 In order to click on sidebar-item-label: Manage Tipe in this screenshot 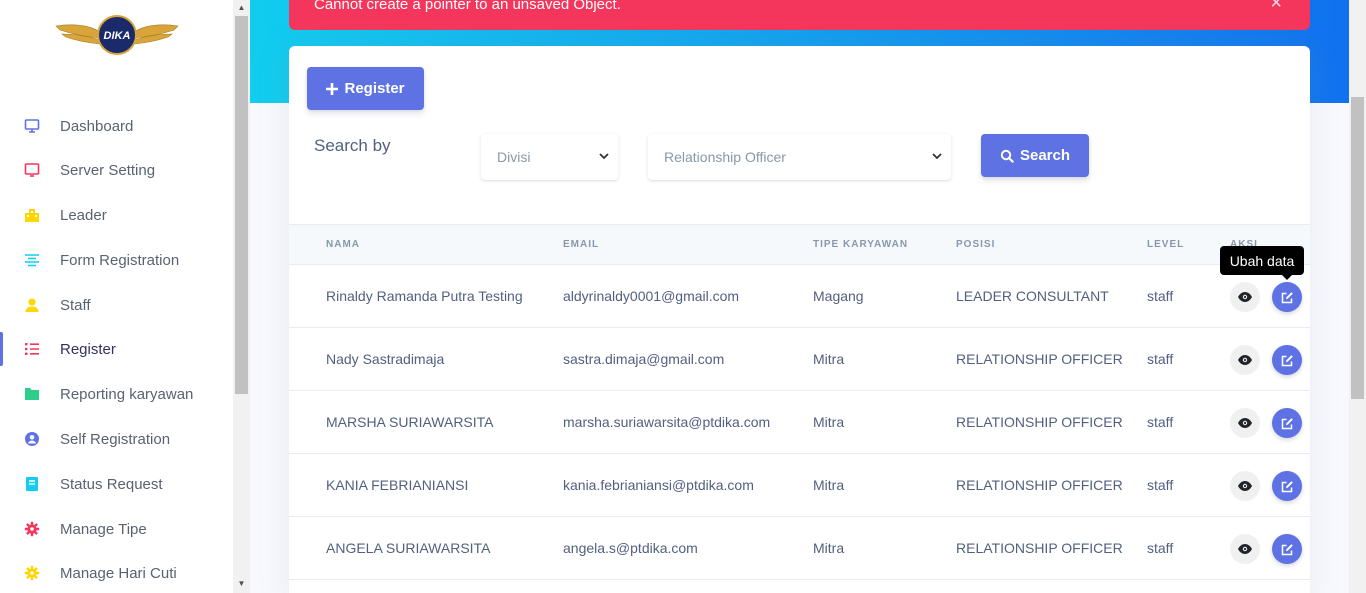, I will do `click(103, 529)`.